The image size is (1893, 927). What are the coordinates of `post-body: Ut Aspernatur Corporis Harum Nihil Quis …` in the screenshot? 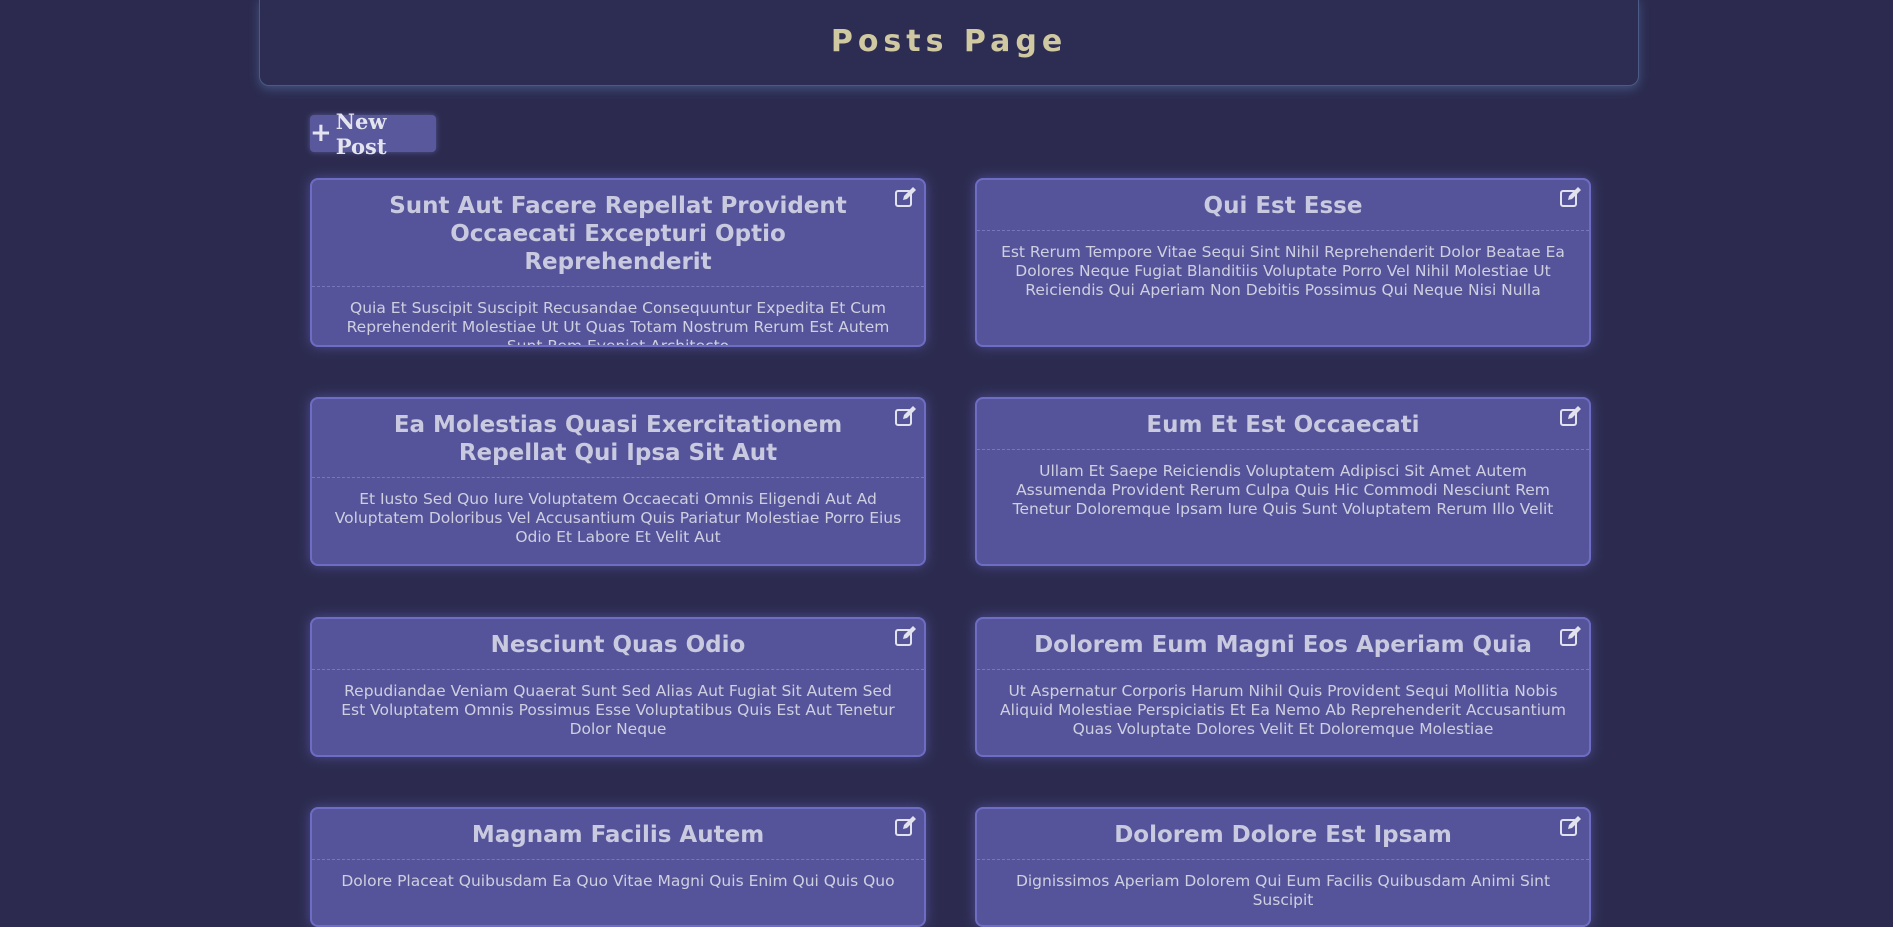 It's located at (1283, 710).